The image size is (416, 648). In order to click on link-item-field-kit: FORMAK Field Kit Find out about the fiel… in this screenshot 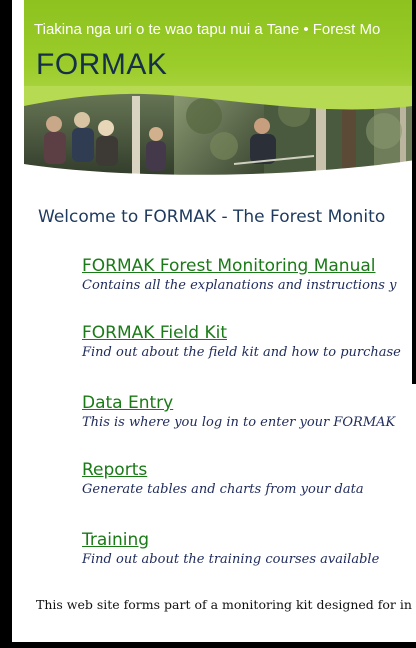, I will do `click(241, 342)`.